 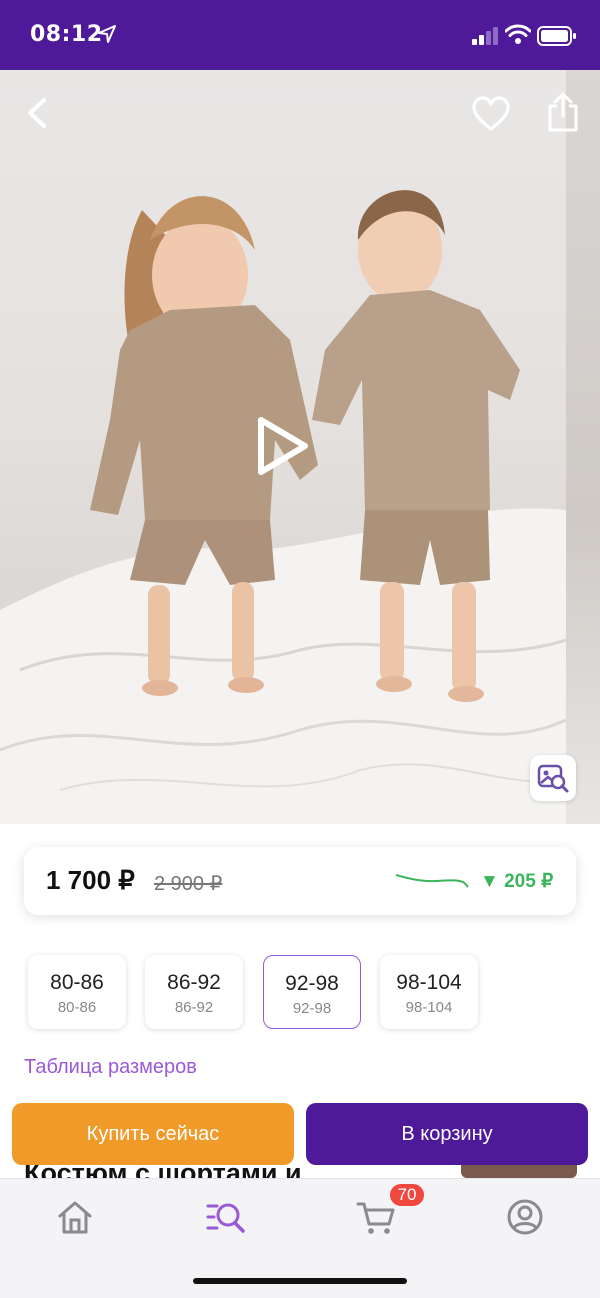 What do you see at coordinates (110, 1067) in the screenshot?
I see `size-table-link: Таблица размеров` at bounding box center [110, 1067].